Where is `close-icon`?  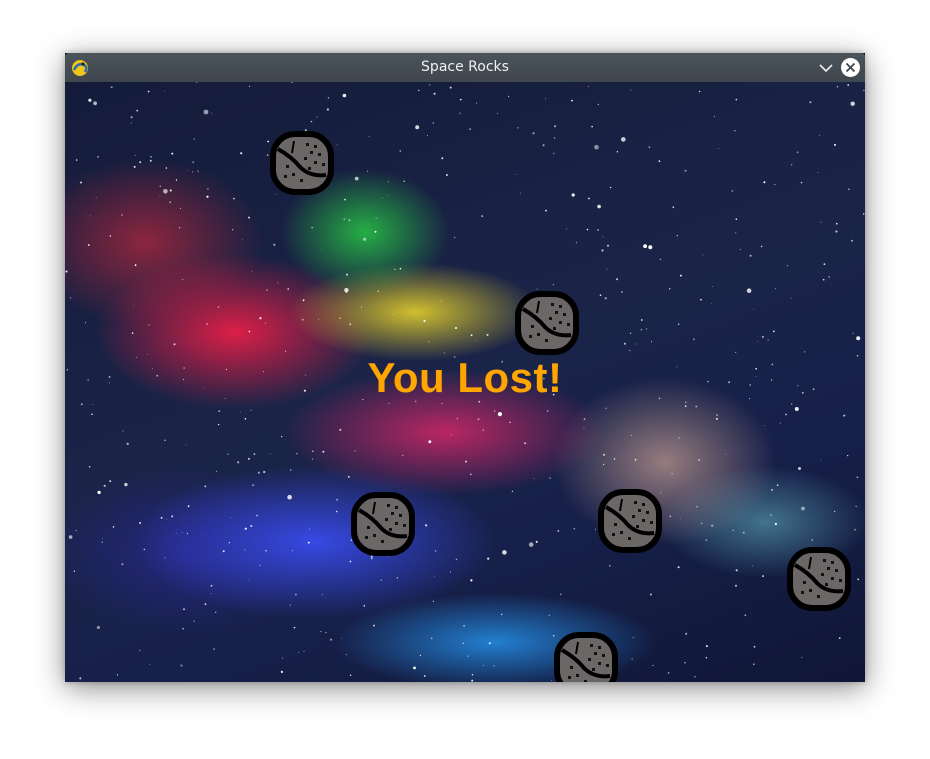
close-icon is located at coordinates (850, 67).